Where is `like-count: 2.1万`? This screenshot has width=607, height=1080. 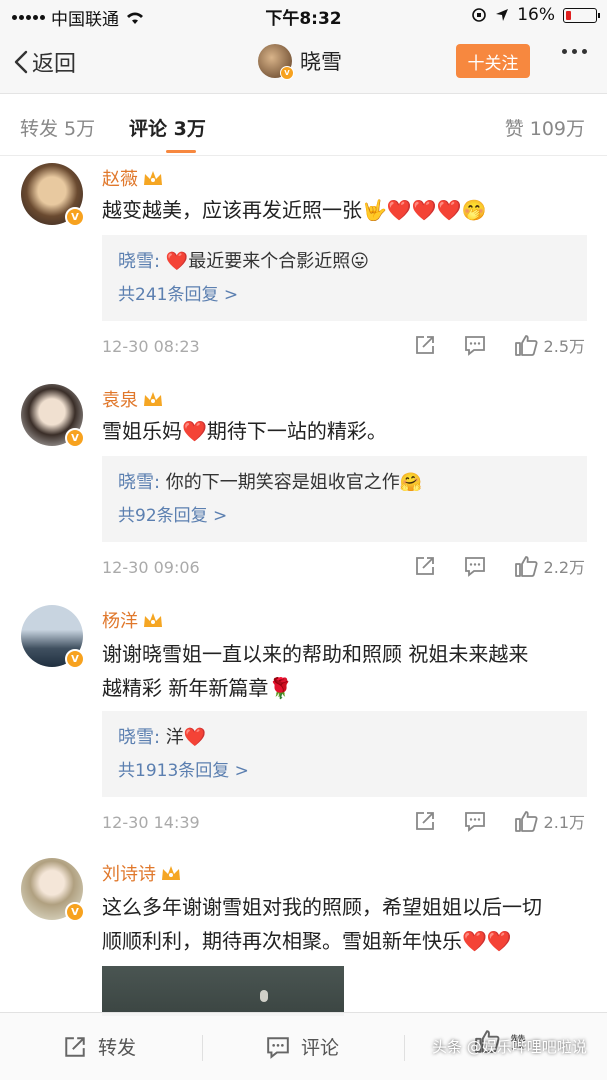
like-count: 2.1万 is located at coordinates (564, 822).